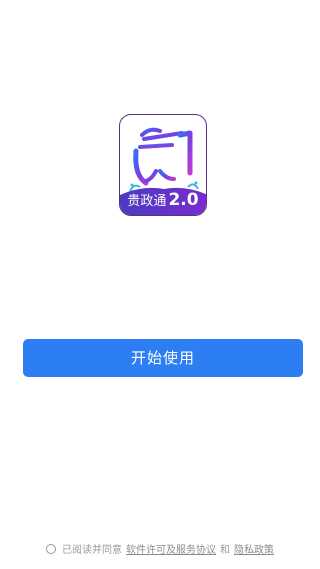 The width and height of the screenshot is (320, 569). I want to click on logo-text: 贵政通 2.0, so click(163, 201).